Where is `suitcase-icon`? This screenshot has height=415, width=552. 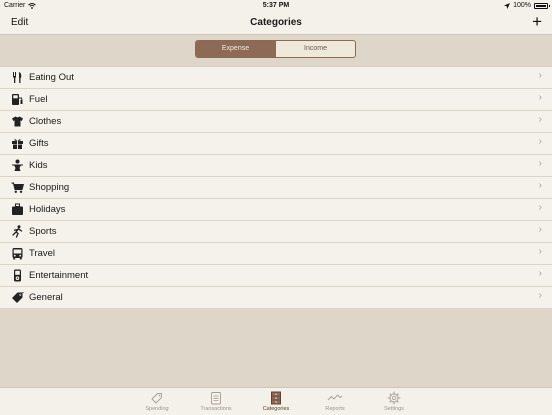
suitcase-icon is located at coordinates (17, 210).